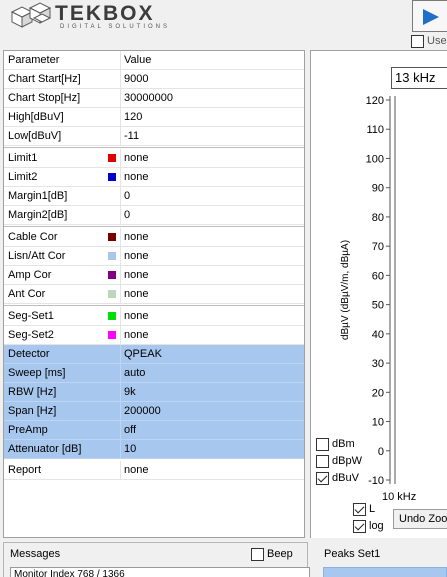  What do you see at coordinates (62, 256) in the screenshot?
I see `param-name: Lisn/Att Cor` at bounding box center [62, 256].